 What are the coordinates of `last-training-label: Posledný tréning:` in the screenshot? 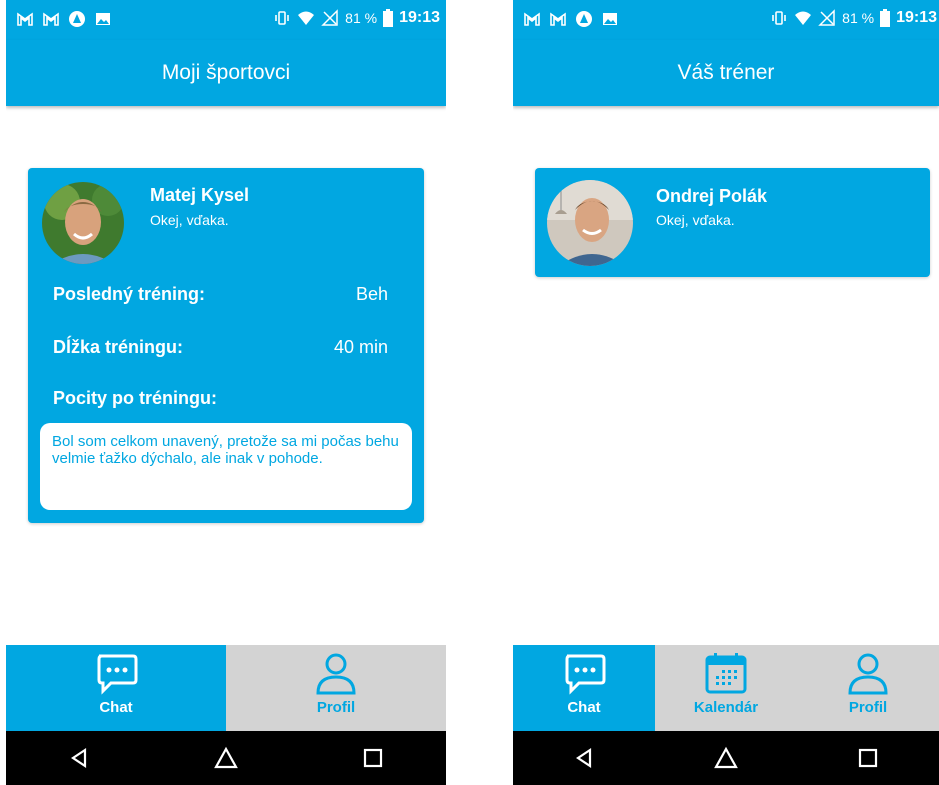 It's located at (129, 294).